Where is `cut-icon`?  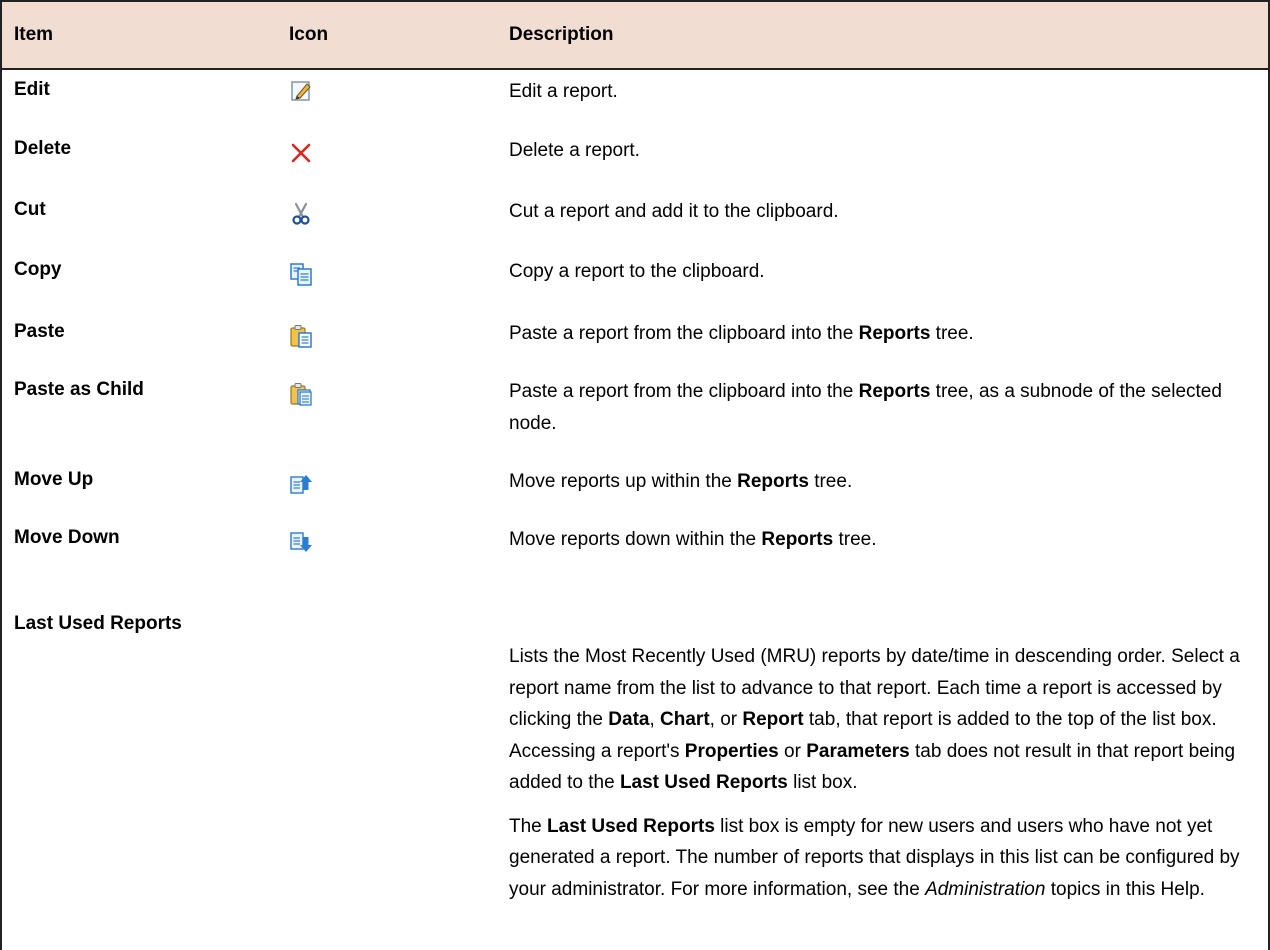 cut-icon is located at coordinates (301, 214).